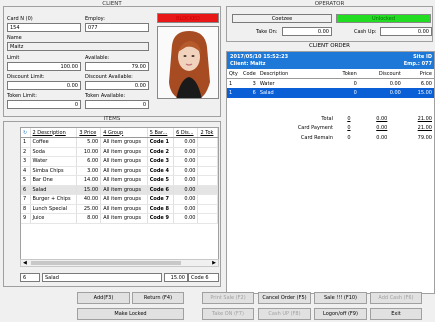 The height and width of the screenshot is (322, 435). I want to click on row-price: 6.00, so click(89, 161).